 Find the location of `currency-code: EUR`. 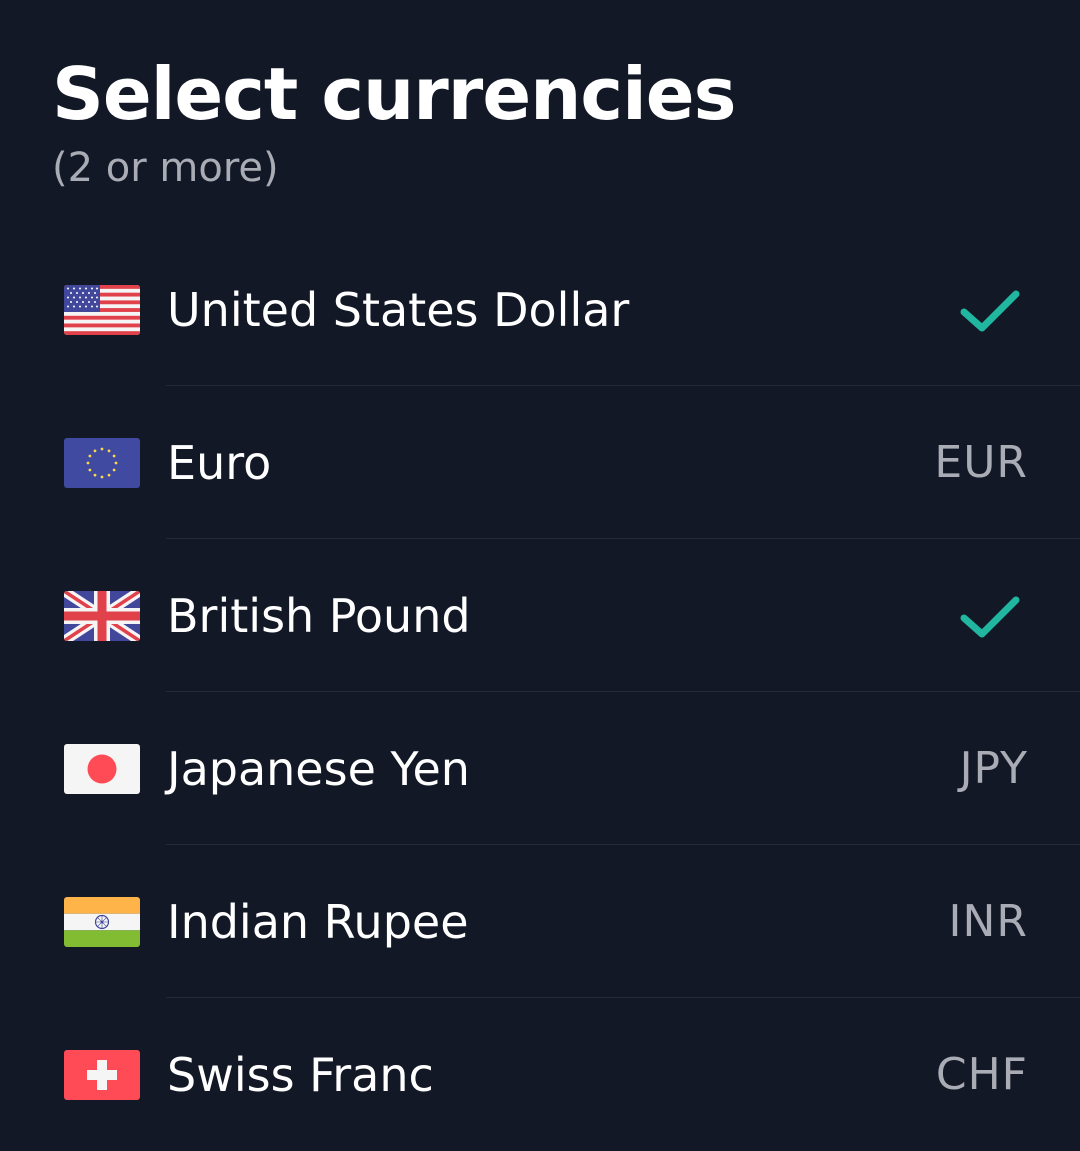

currency-code: EUR is located at coordinates (981, 462).